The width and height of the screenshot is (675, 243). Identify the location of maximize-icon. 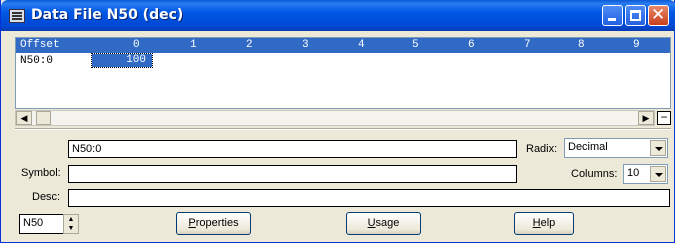
(635, 15).